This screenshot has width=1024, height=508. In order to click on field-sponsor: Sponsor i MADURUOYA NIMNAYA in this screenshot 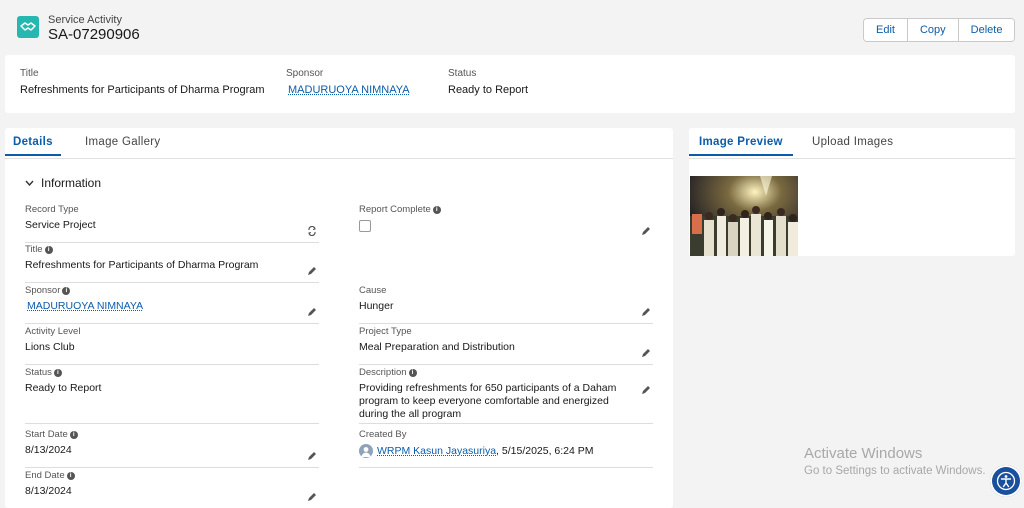, I will do `click(172, 303)`.